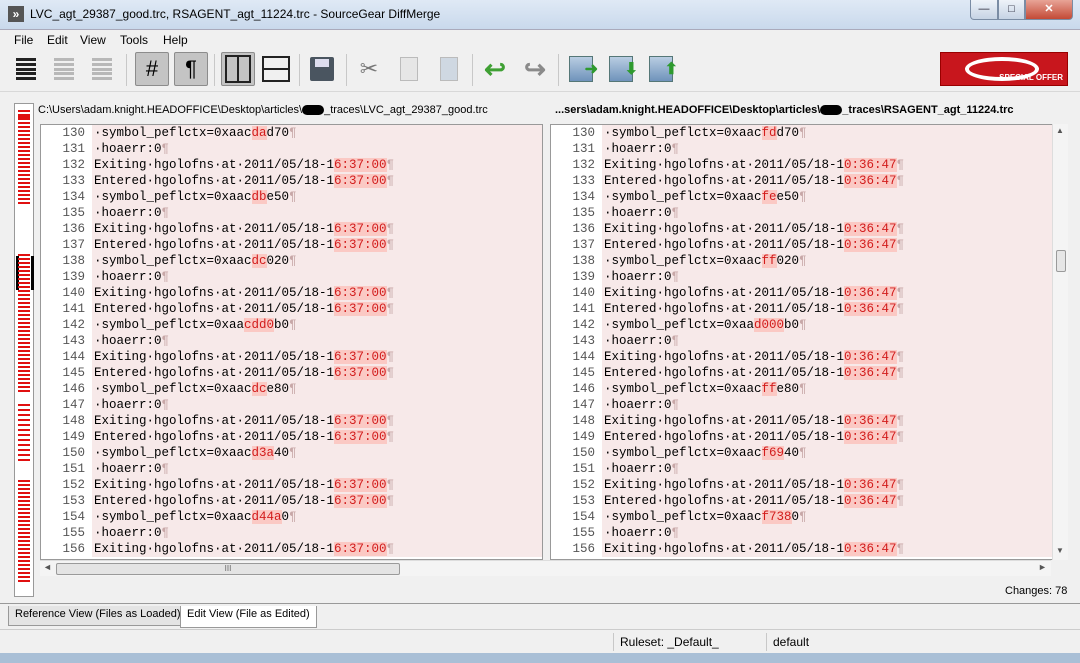  I want to click on paste-button, so click(449, 69).